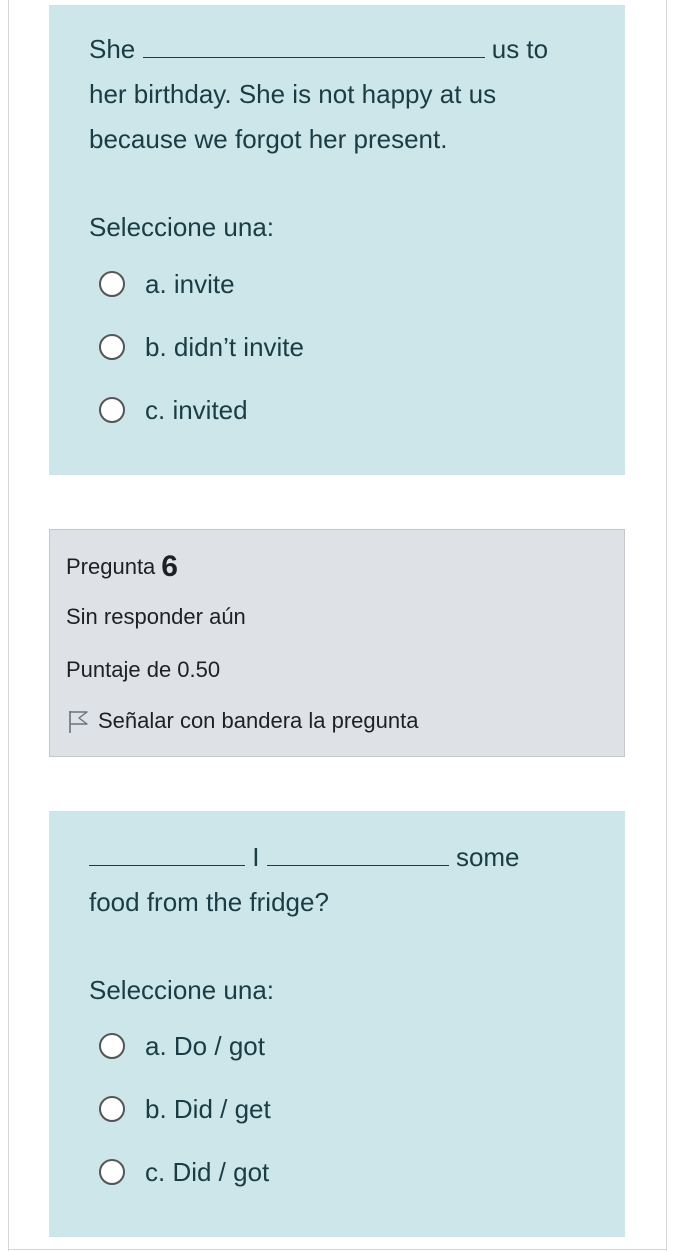 The height and width of the screenshot is (1251, 697). Describe the element at coordinates (666, 625) in the screenshot. I see `frame-right-border` at that location.